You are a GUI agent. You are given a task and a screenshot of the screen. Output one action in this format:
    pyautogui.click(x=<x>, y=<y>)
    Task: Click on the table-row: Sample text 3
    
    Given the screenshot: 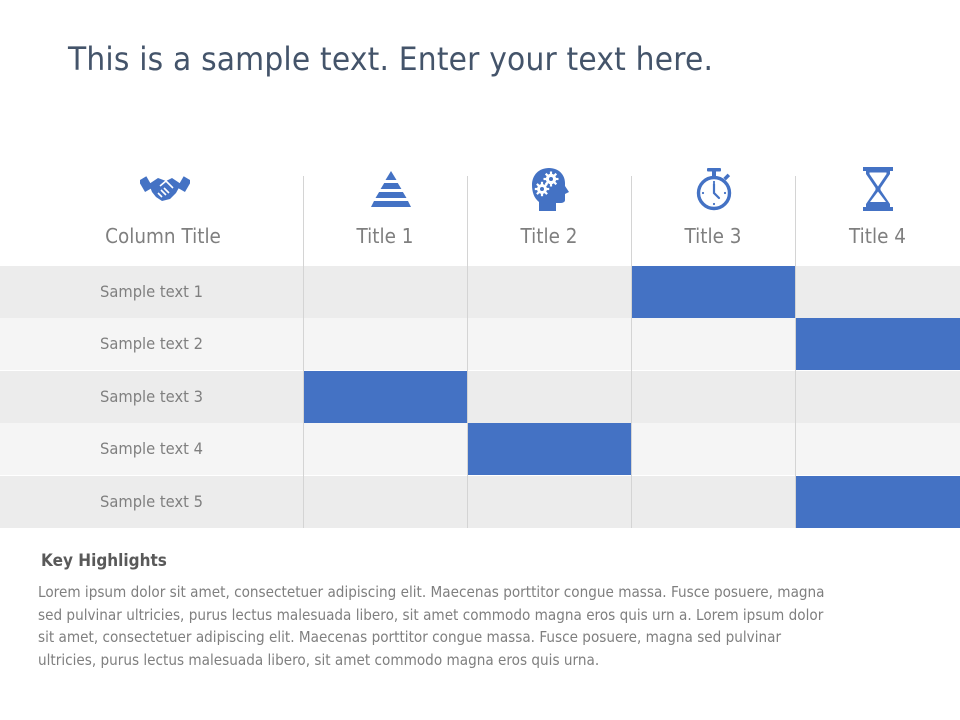 What is the action you would take?
    pyautogui.click(x=480, y=396)
    